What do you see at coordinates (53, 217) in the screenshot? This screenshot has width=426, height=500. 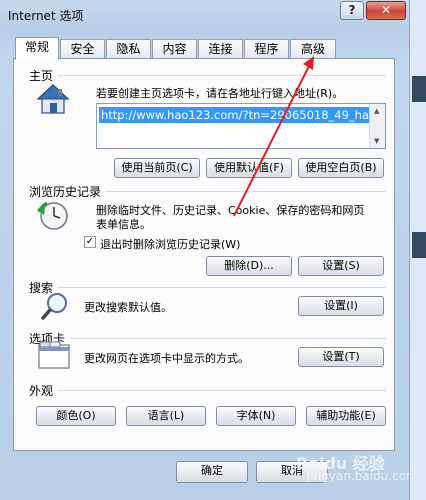 I see `history-clock-icon` at bounding box center [53, 217].